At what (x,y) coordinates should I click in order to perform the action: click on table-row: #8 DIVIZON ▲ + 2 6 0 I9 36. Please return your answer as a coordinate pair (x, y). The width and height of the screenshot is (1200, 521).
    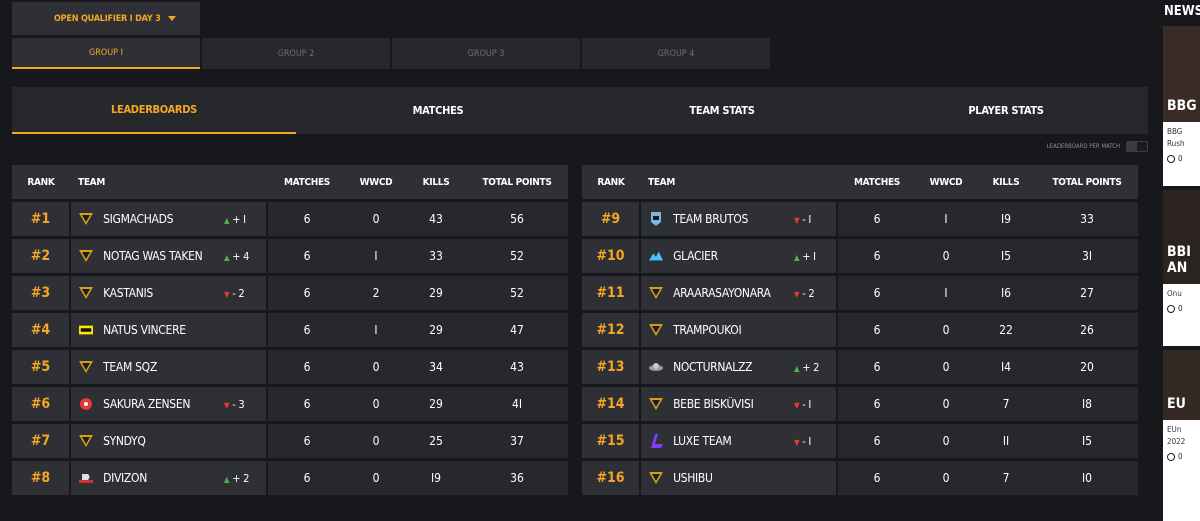
    Looking at the image, I should click on (290, 478).